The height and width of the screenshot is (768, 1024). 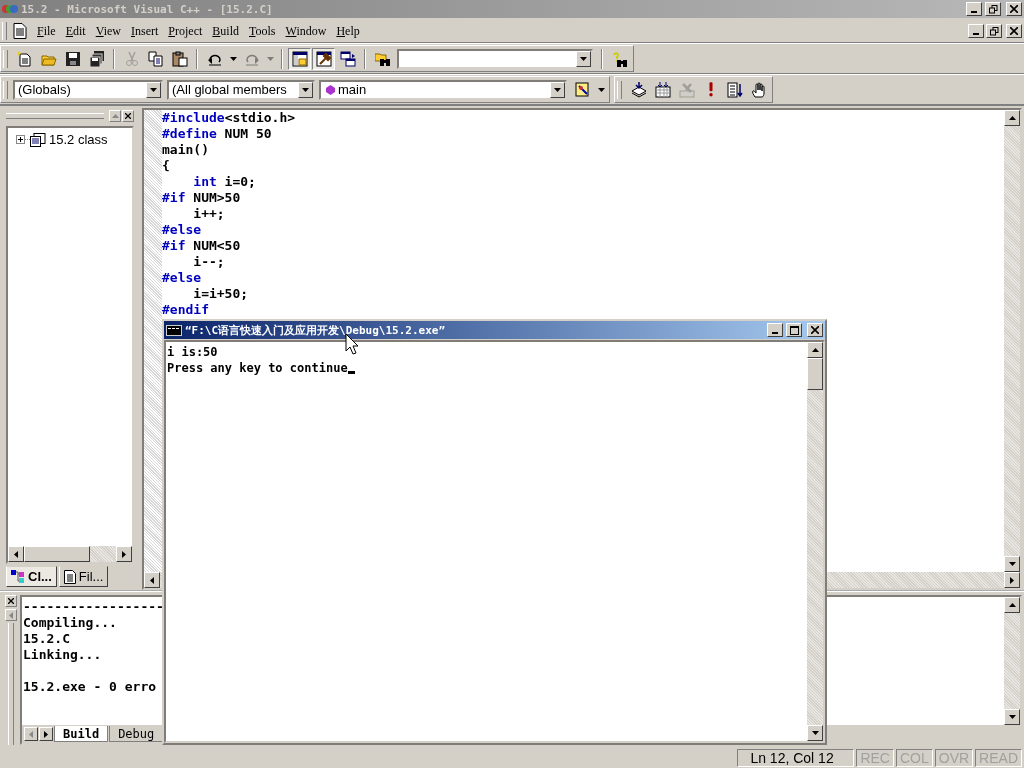 What do you see at coordinates (201, 198) in the screenshot?
I see `code-line: #if NUM>50` at bounding box center [201, 198].